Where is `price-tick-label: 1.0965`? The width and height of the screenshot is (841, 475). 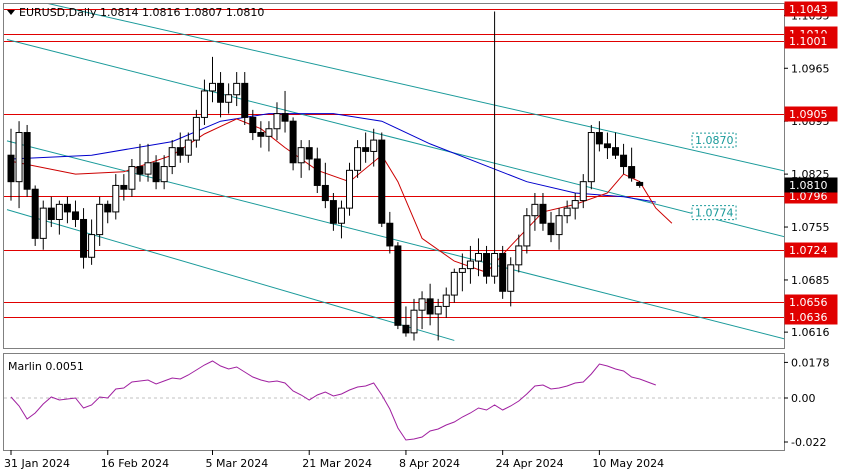
price-tick-label: 1.0965 is located at coordinates (810, 68).